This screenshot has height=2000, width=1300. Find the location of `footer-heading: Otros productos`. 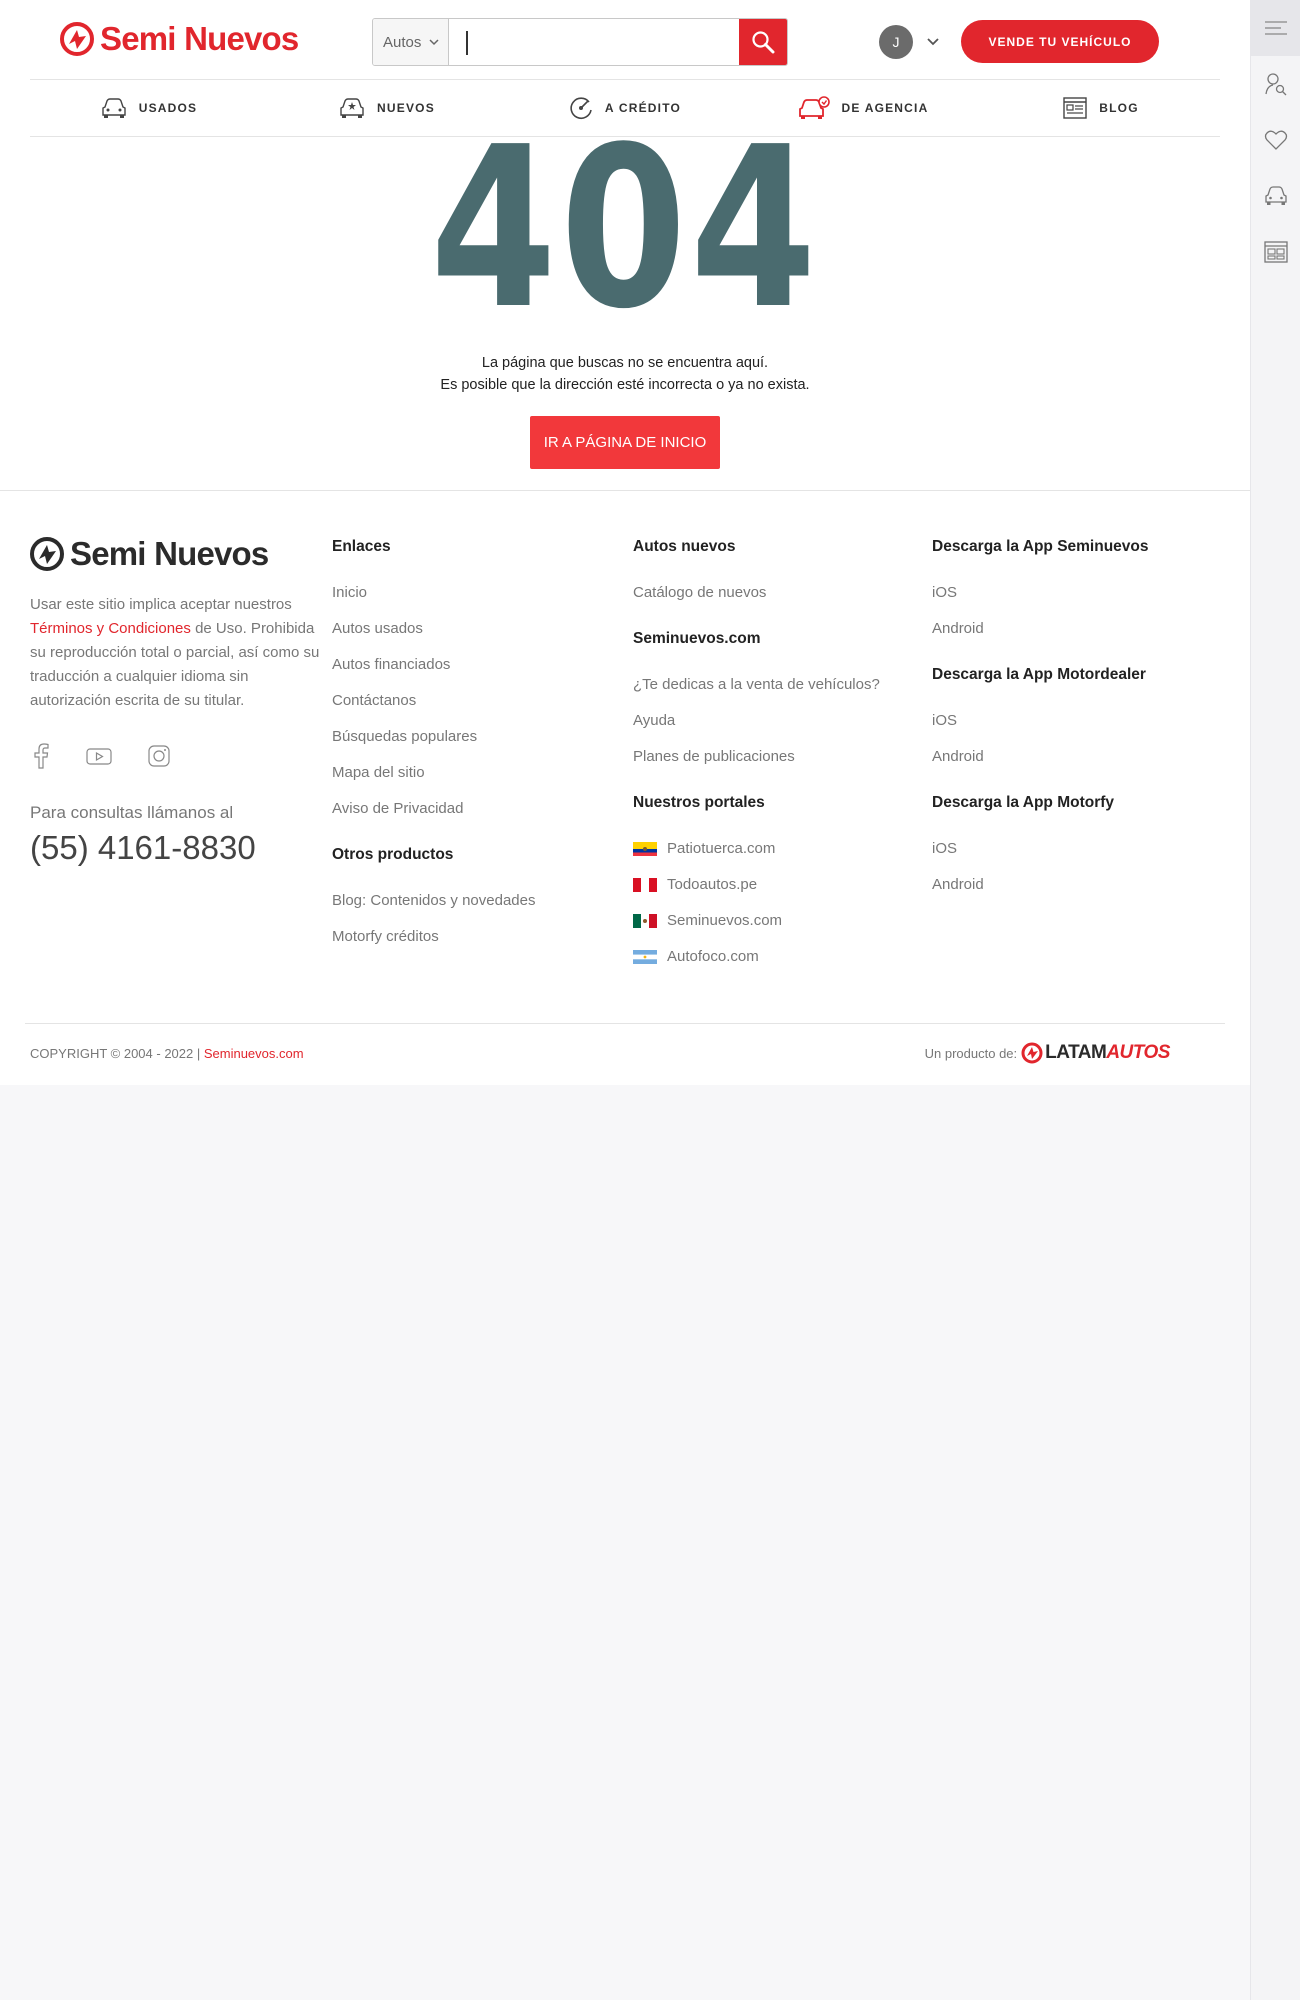

footer-heading: Otros productos is located at coordinates (393, 854).